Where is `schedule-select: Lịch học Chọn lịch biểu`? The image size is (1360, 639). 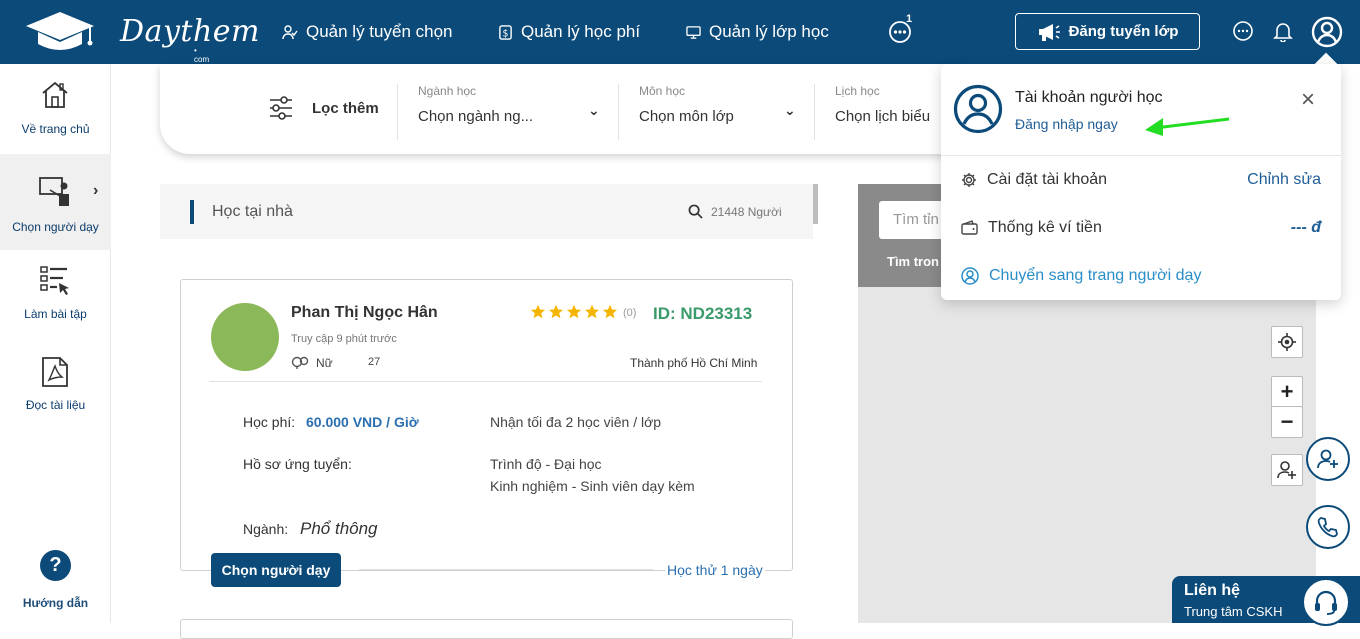
schedule-select: Lịch học Chọn lịch biểu is located at coordinates (882, 104).